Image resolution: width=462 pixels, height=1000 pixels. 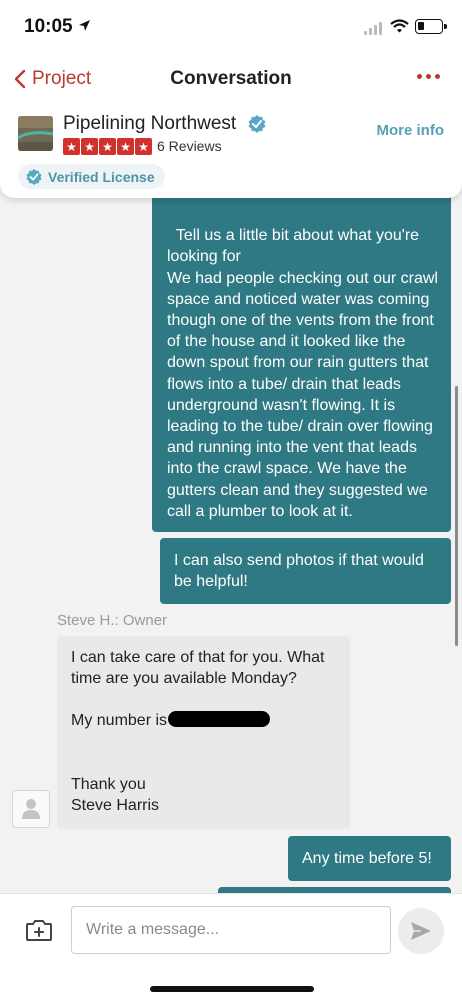 I want to click on message-composer, so click(x=231, y=946).